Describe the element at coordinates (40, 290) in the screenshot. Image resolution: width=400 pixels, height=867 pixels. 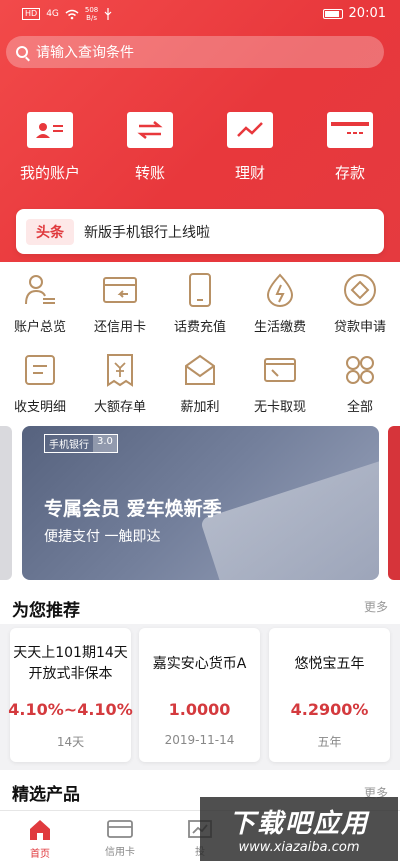
I see `account-overview-icon` at that location.